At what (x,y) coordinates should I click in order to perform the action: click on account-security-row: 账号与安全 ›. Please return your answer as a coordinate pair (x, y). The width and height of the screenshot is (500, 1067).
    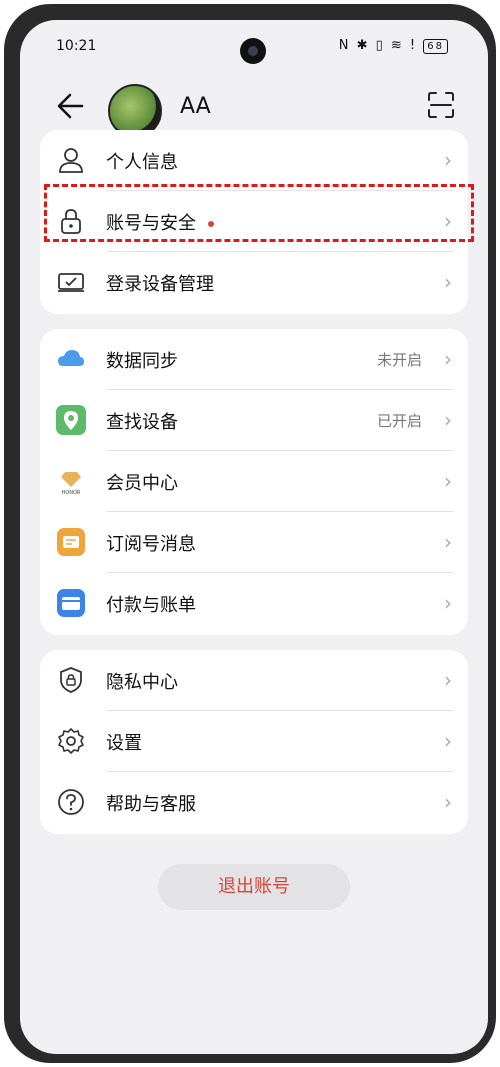
    Looking at the image, I should click on (254, 221).